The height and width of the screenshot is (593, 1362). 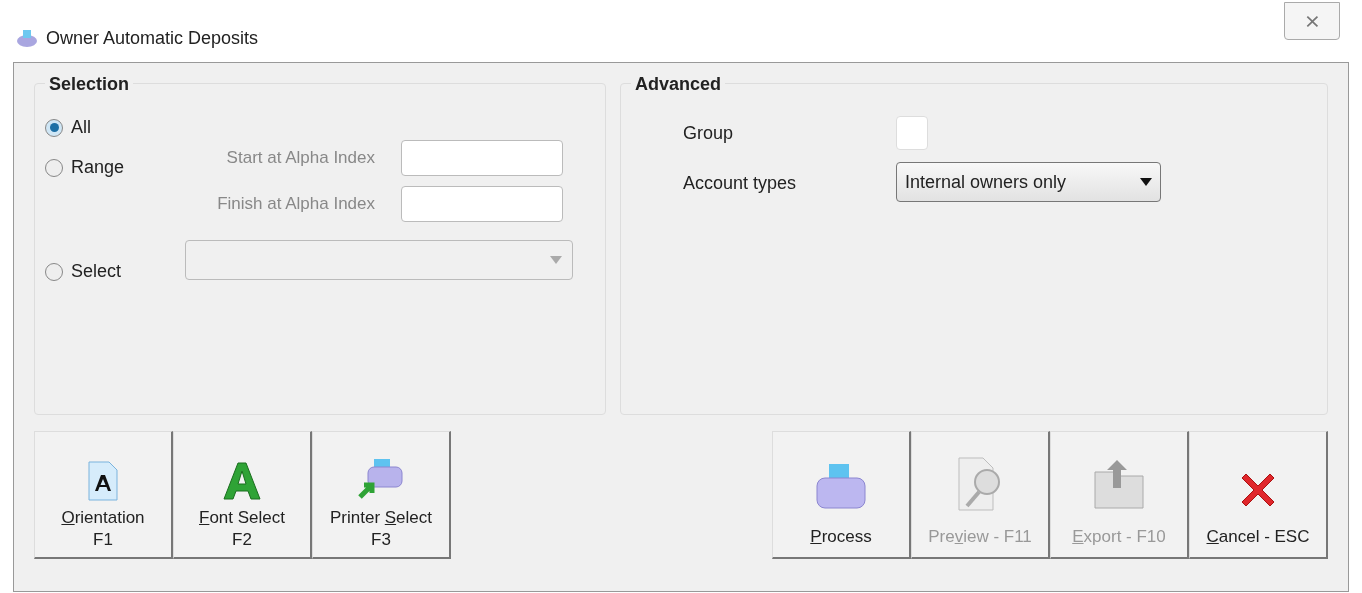 I want to click on field-label: Group, so click(x=708, y=133).